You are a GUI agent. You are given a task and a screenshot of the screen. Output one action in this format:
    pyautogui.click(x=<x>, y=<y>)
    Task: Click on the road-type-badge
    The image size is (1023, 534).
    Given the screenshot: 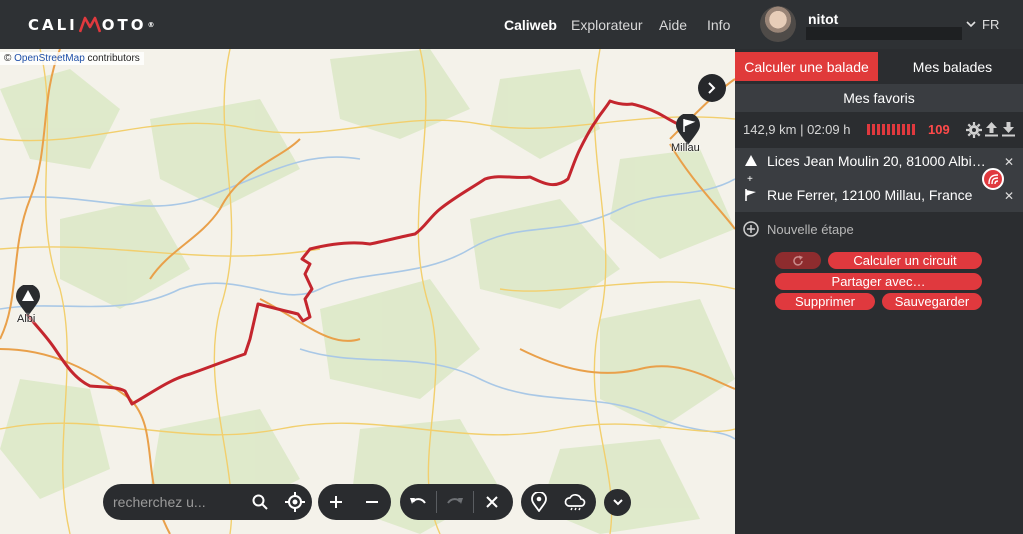 What is the action you would take?
    pyautogui.click(x=993, y=179)
    